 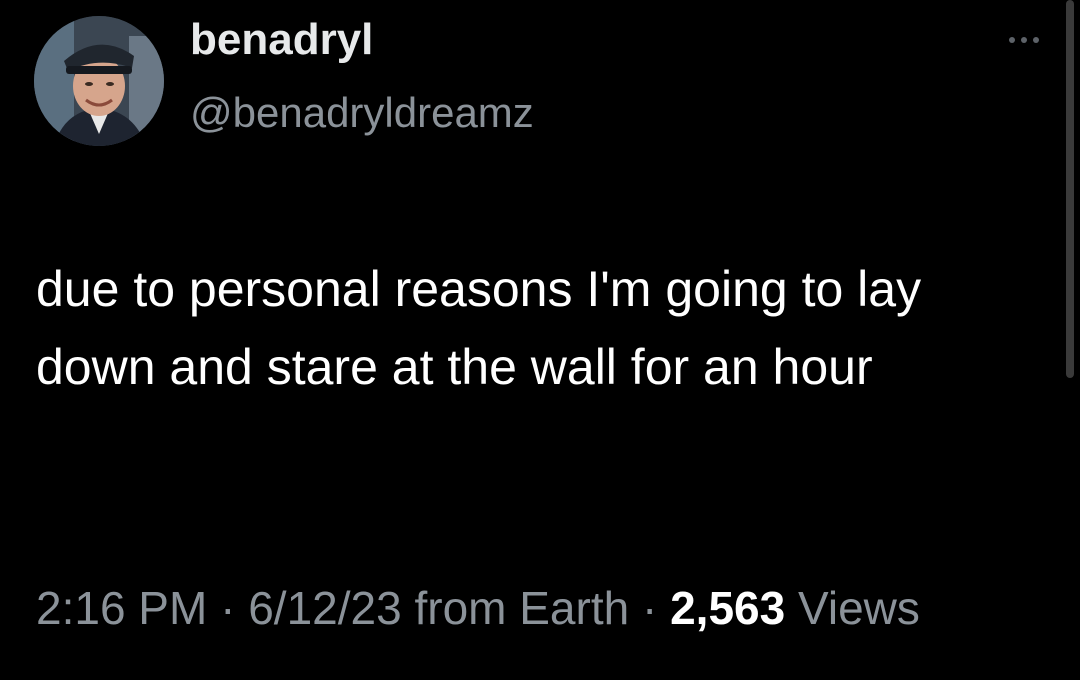 What do you see at coordinates (522, 608) in the screenshot?
I see `tweet-source: from Earth` at bounding box center [522, 608].